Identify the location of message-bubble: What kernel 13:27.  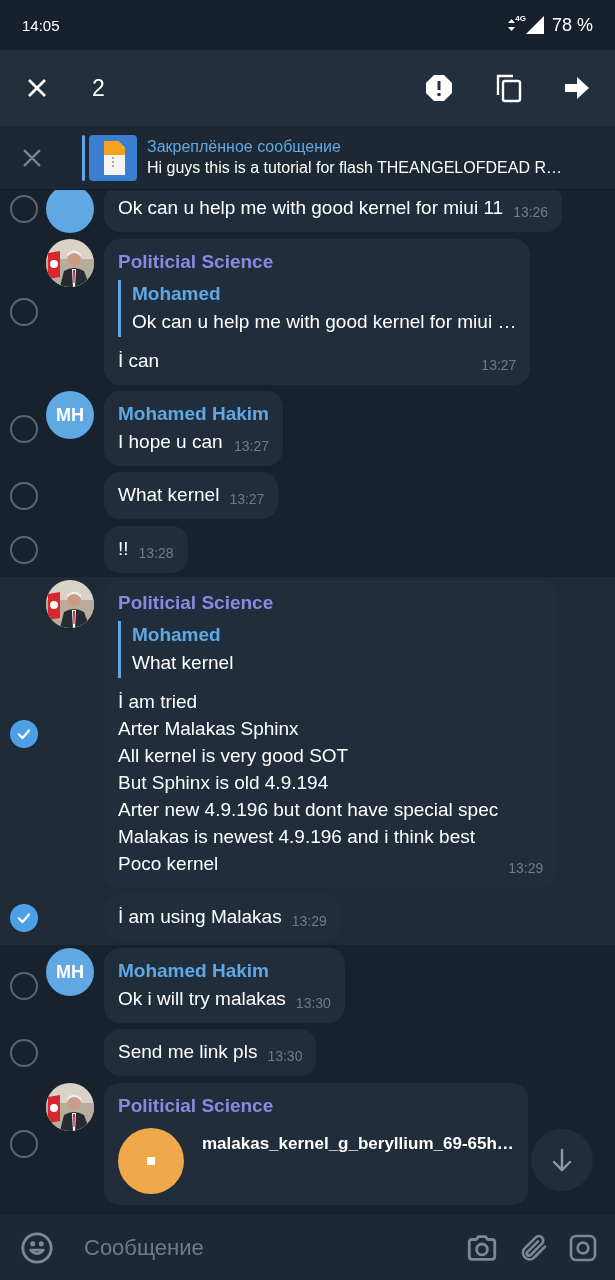
(191, 495).